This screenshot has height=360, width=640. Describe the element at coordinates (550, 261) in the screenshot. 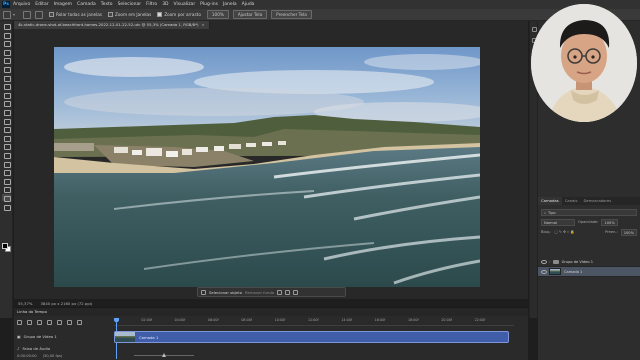

I see `chevron-right-icon: ›` at that location.